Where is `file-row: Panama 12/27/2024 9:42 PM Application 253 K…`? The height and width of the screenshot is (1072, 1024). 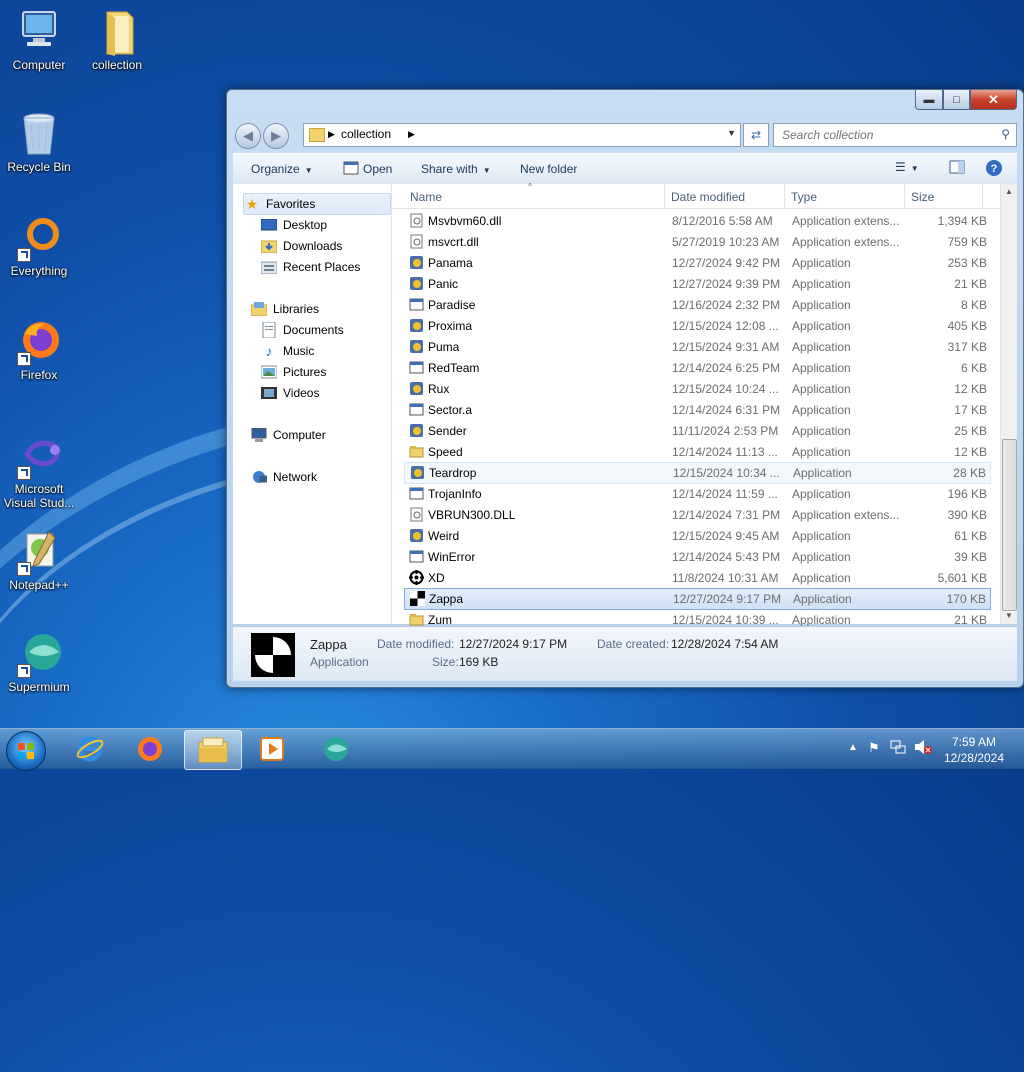
file-row: Panama 12/27/2024 9:42 PM Application 253 K… is located at coordinates (697, 263).